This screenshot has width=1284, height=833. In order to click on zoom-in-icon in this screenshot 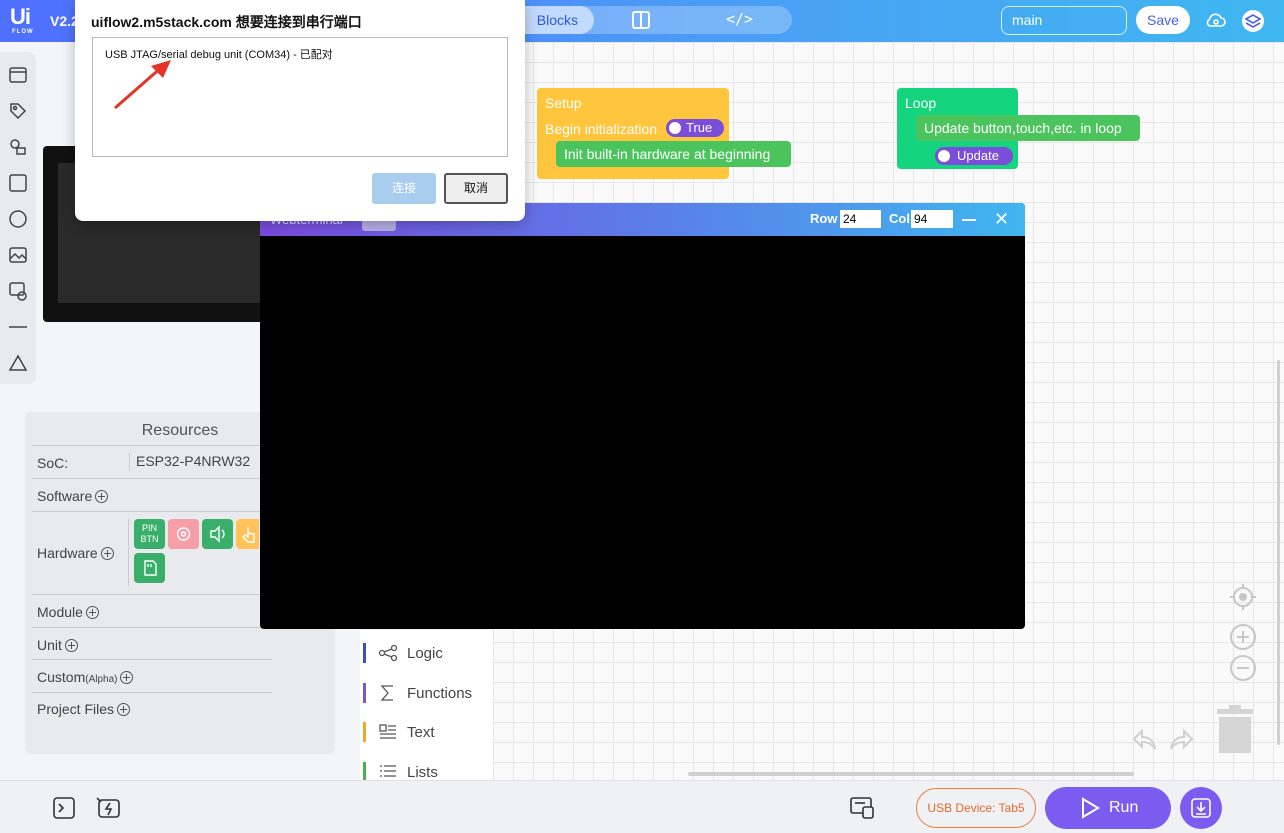, I will do `click(1243, 637)`.